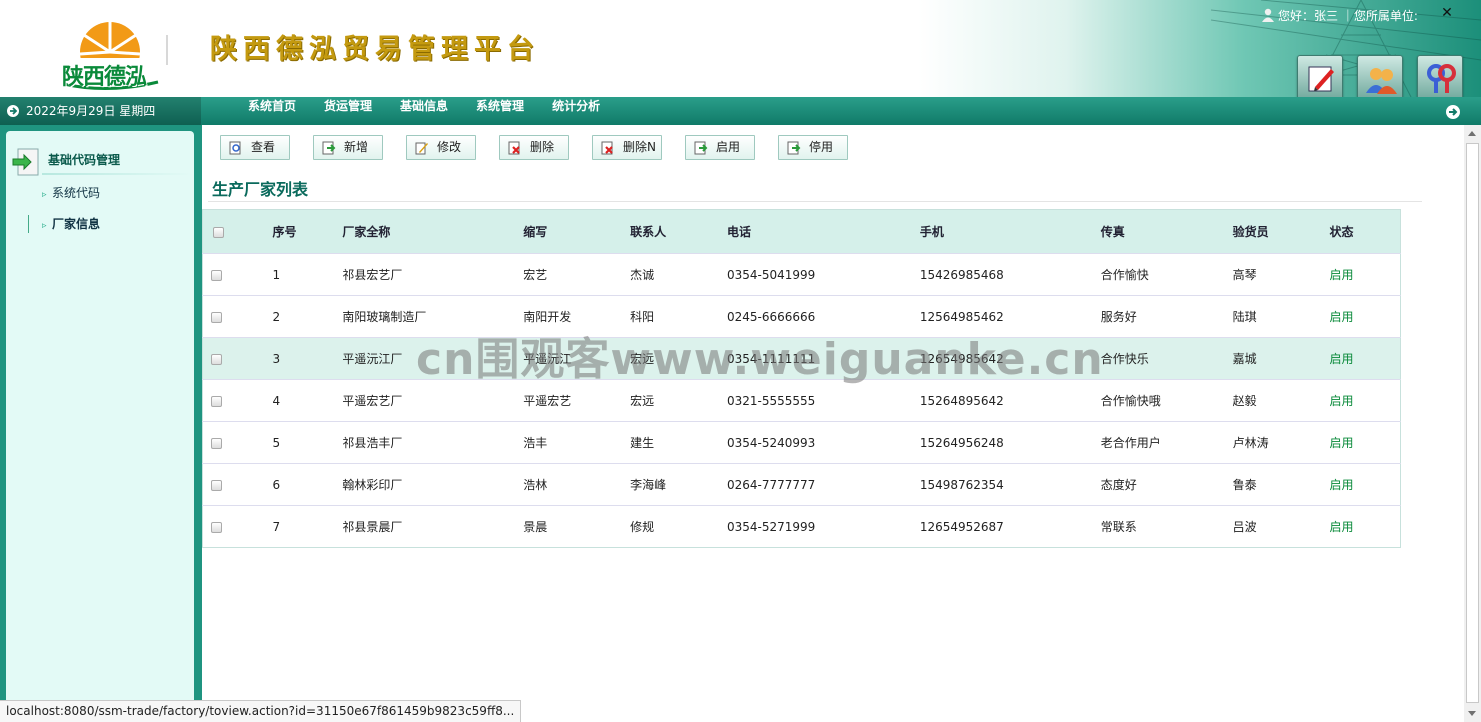  Describe the element at coordinates (117, 174) in the screenshot. I see `section-underline` at that location.